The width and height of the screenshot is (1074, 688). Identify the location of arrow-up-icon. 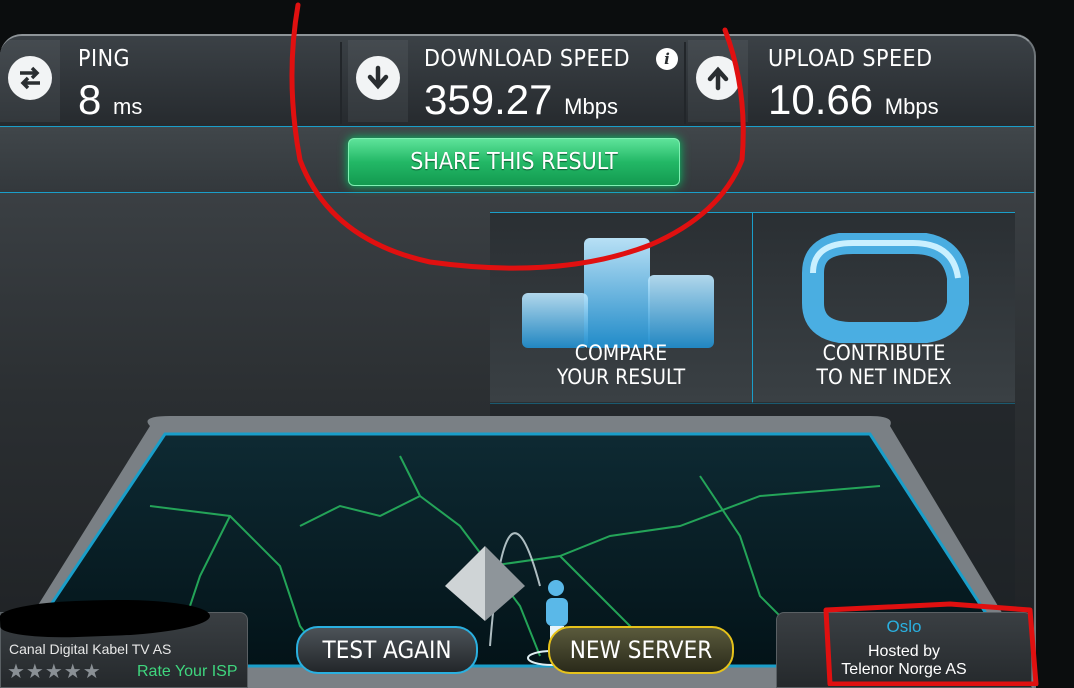
(718, 78).